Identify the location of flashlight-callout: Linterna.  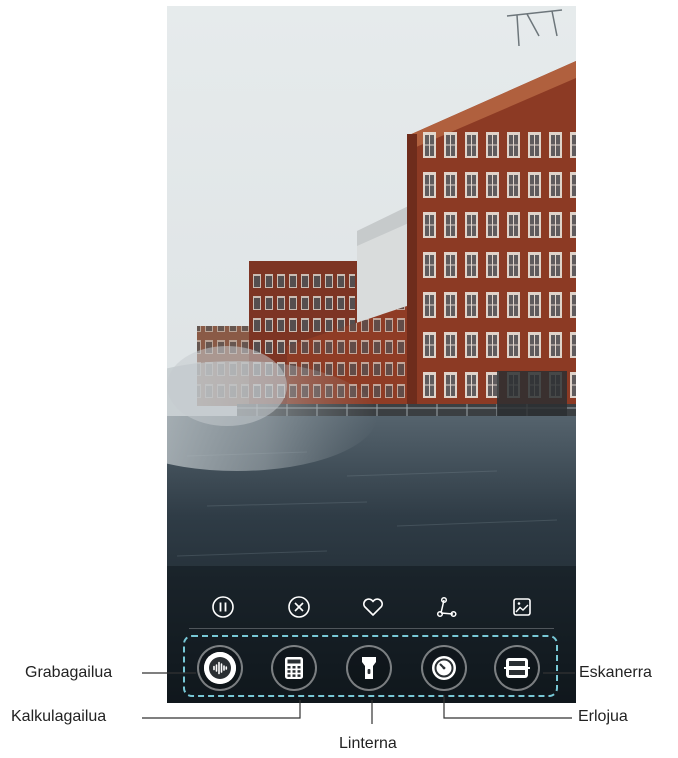
(368, 743).